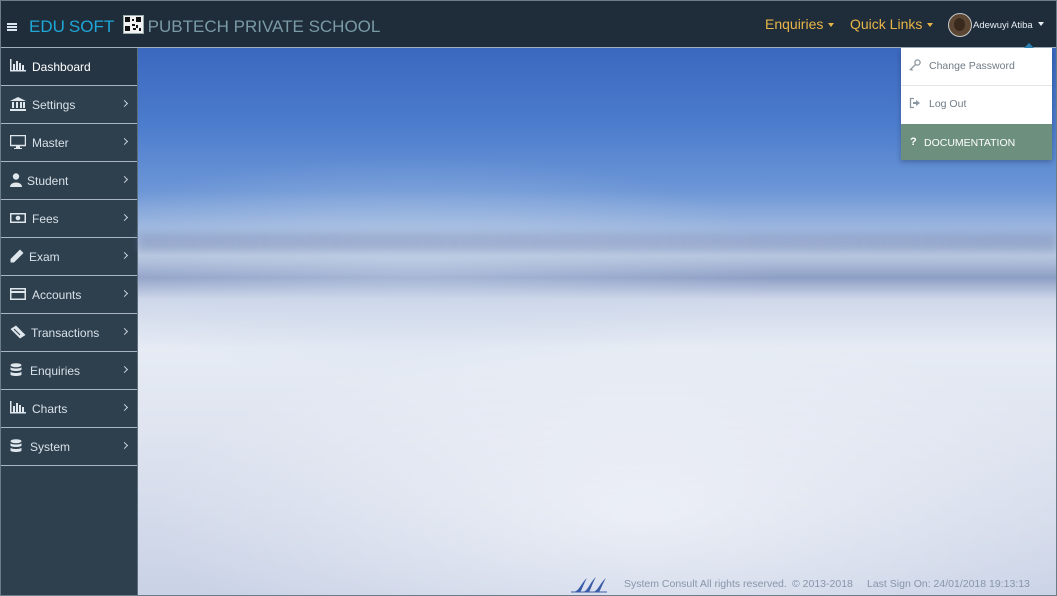 Image resolution: width=1057 pixels, height=596 pixels. I want to click on menu-item-label: Log Out, so click(948, 104).